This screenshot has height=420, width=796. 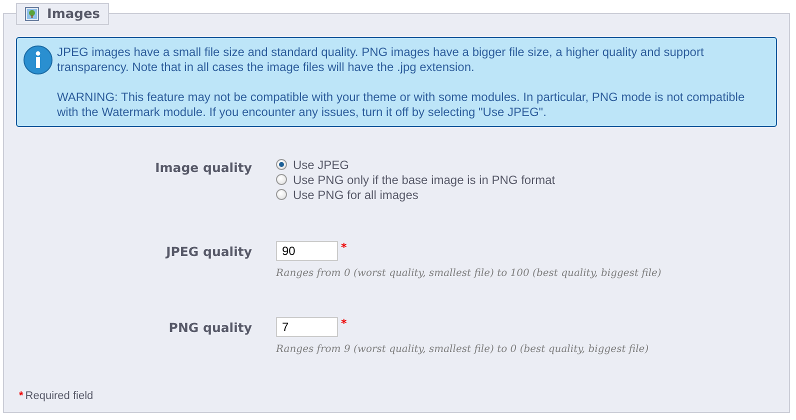 What do you see at coordinates (208, 252) in the screenshot?
I see `field-label: JPEG quality` at bounding box center [208, 252].